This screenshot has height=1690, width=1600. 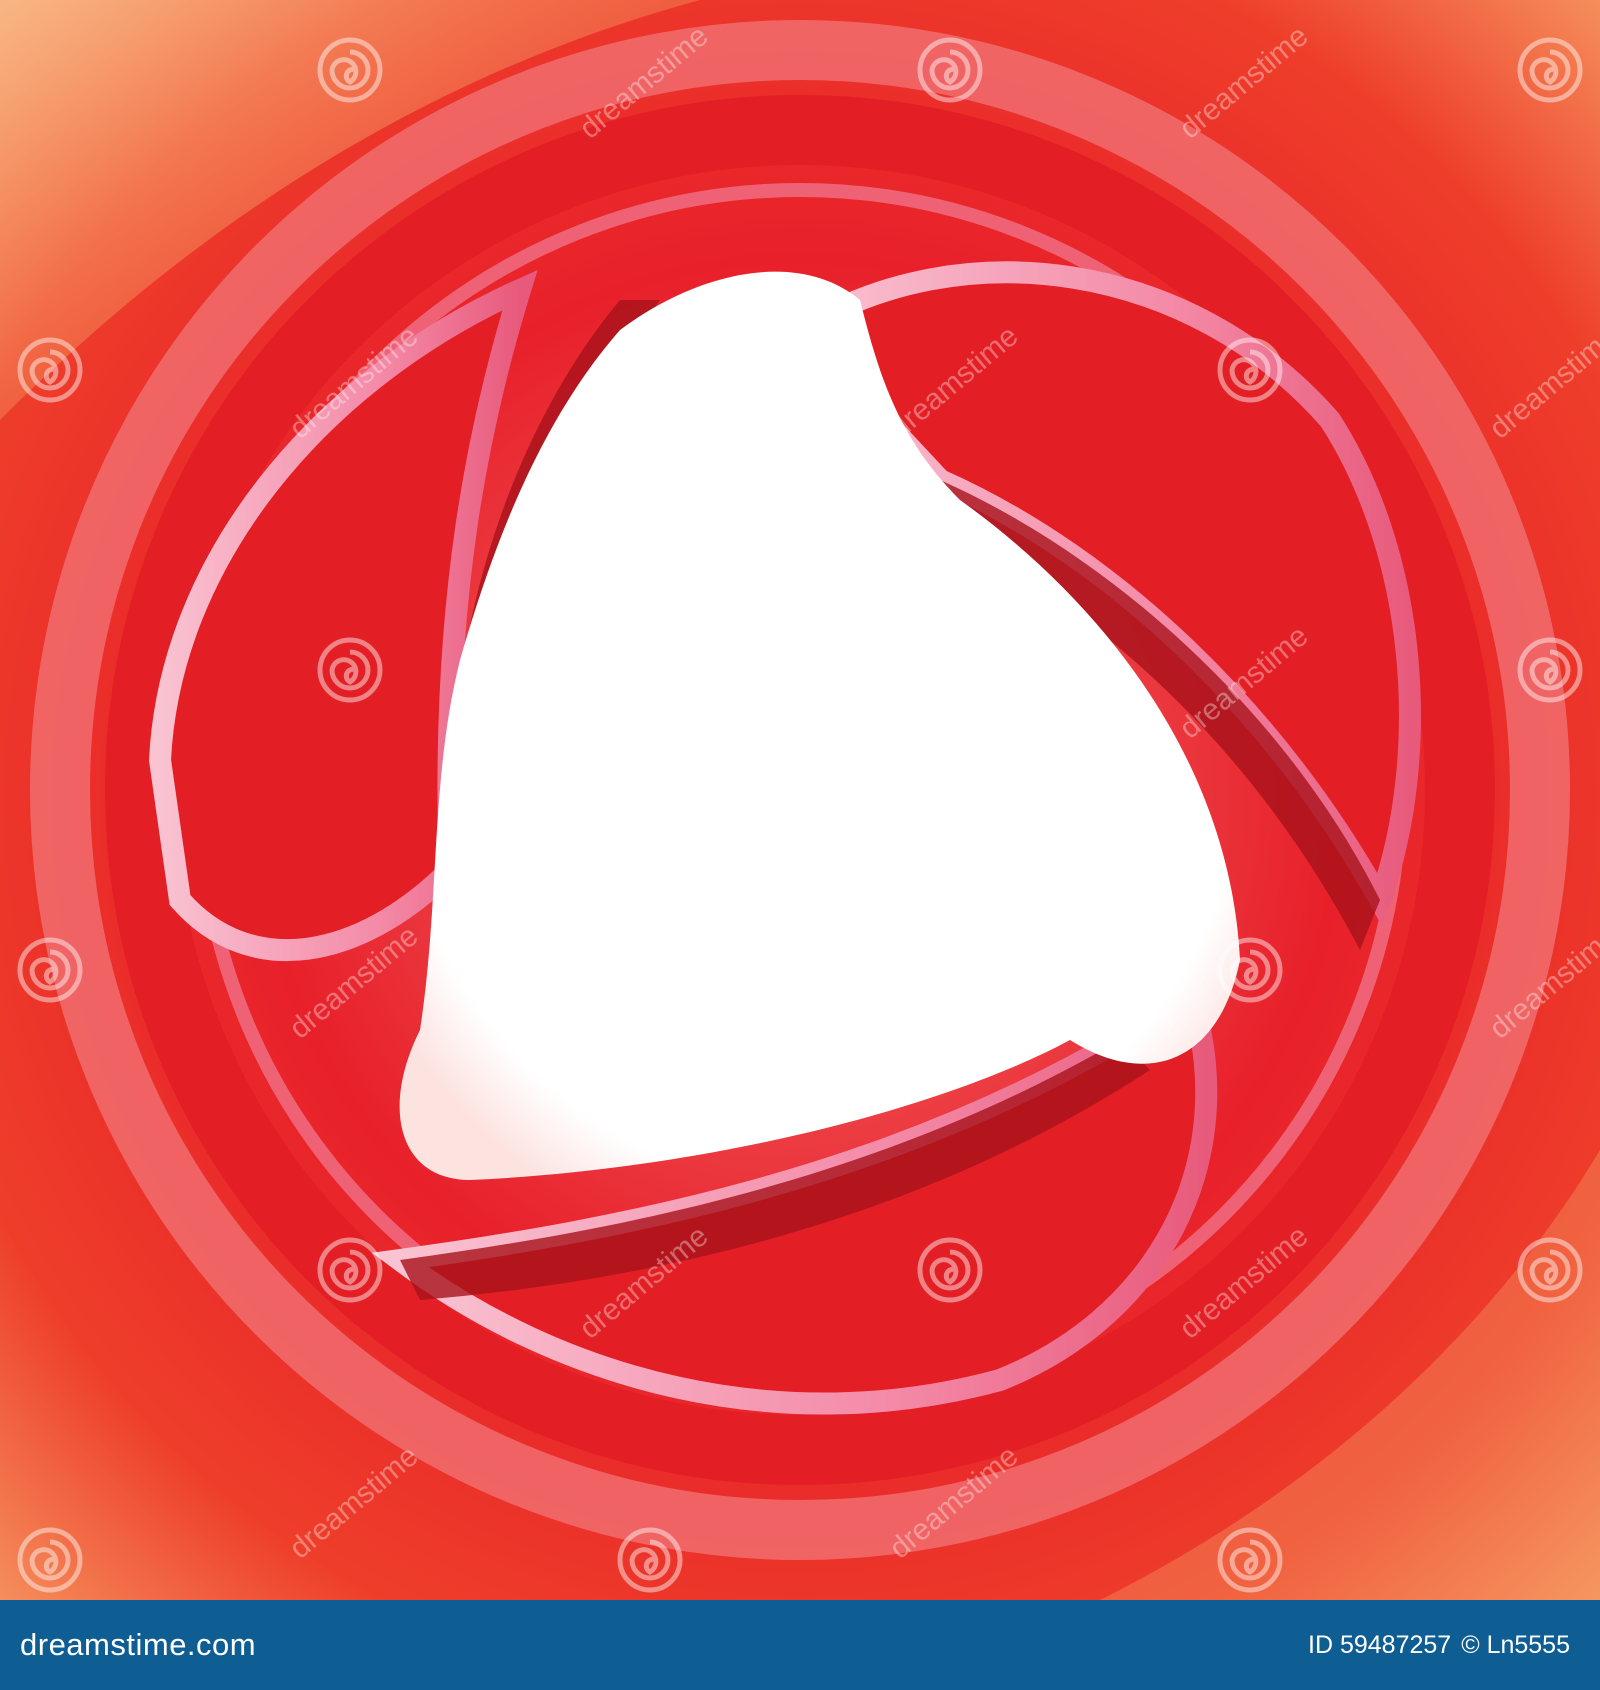 I want to click on footer-bar: dreamstime.com ID 59487257 © Ln5555, so click(x=800, y=1645).